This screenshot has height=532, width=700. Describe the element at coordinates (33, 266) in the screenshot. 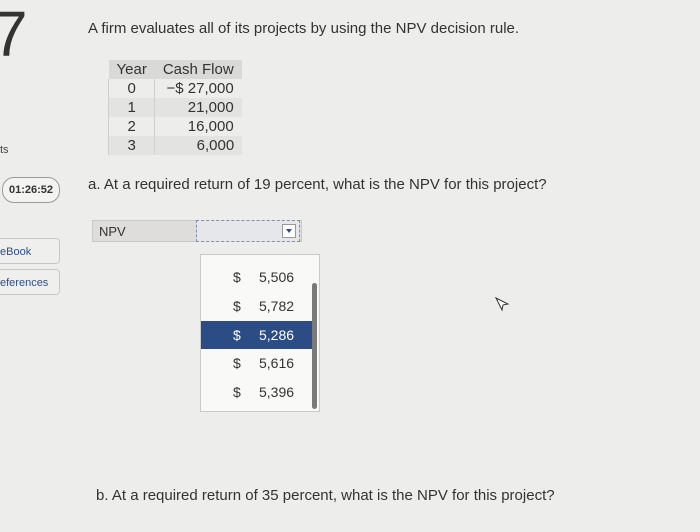

I see `sidebar: 7 ts 01:26:52 eBook eferences` at that location.